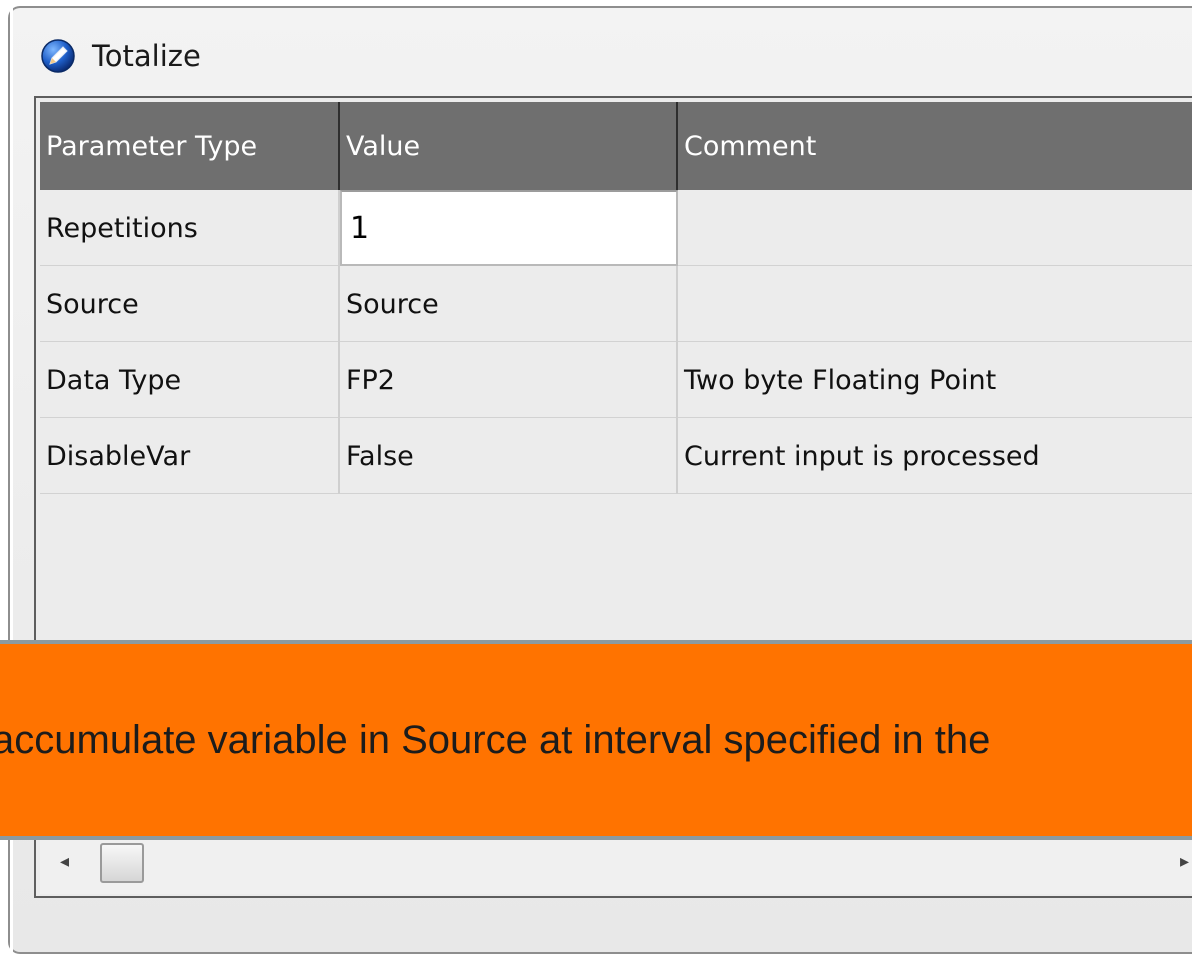 The width and height of the screenshot is (1192, 960). Describe the element at coordinates (190, 456) in the screenshot. I see `param-cell: DisableVar` at that location.